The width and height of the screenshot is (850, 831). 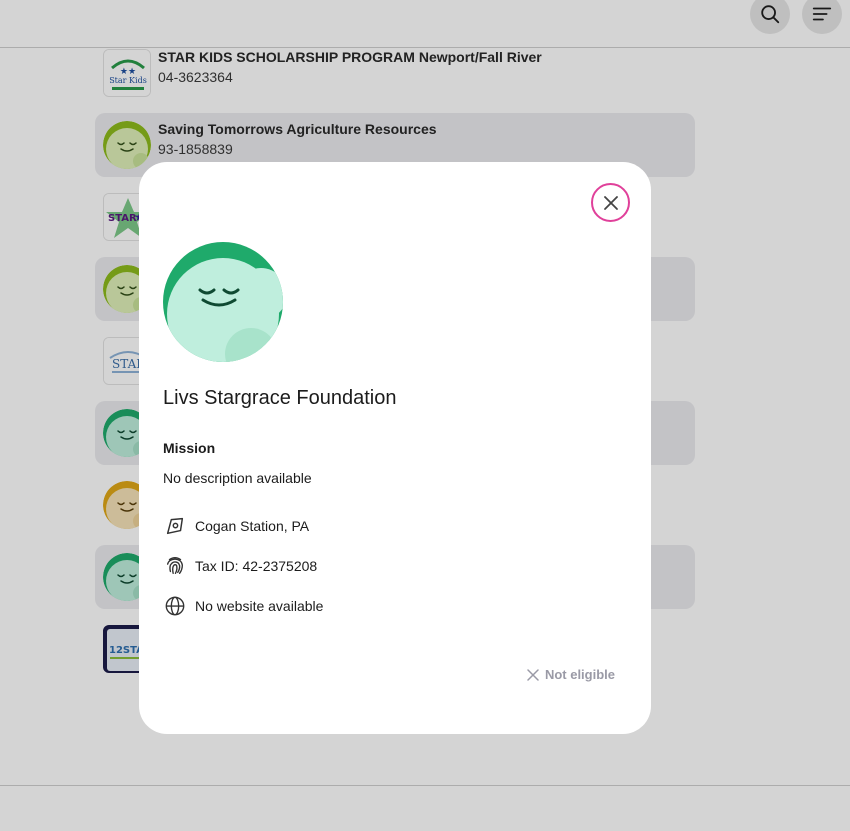 I want to click on eligibility-status: Not eligible, so click(x=571, y=674).